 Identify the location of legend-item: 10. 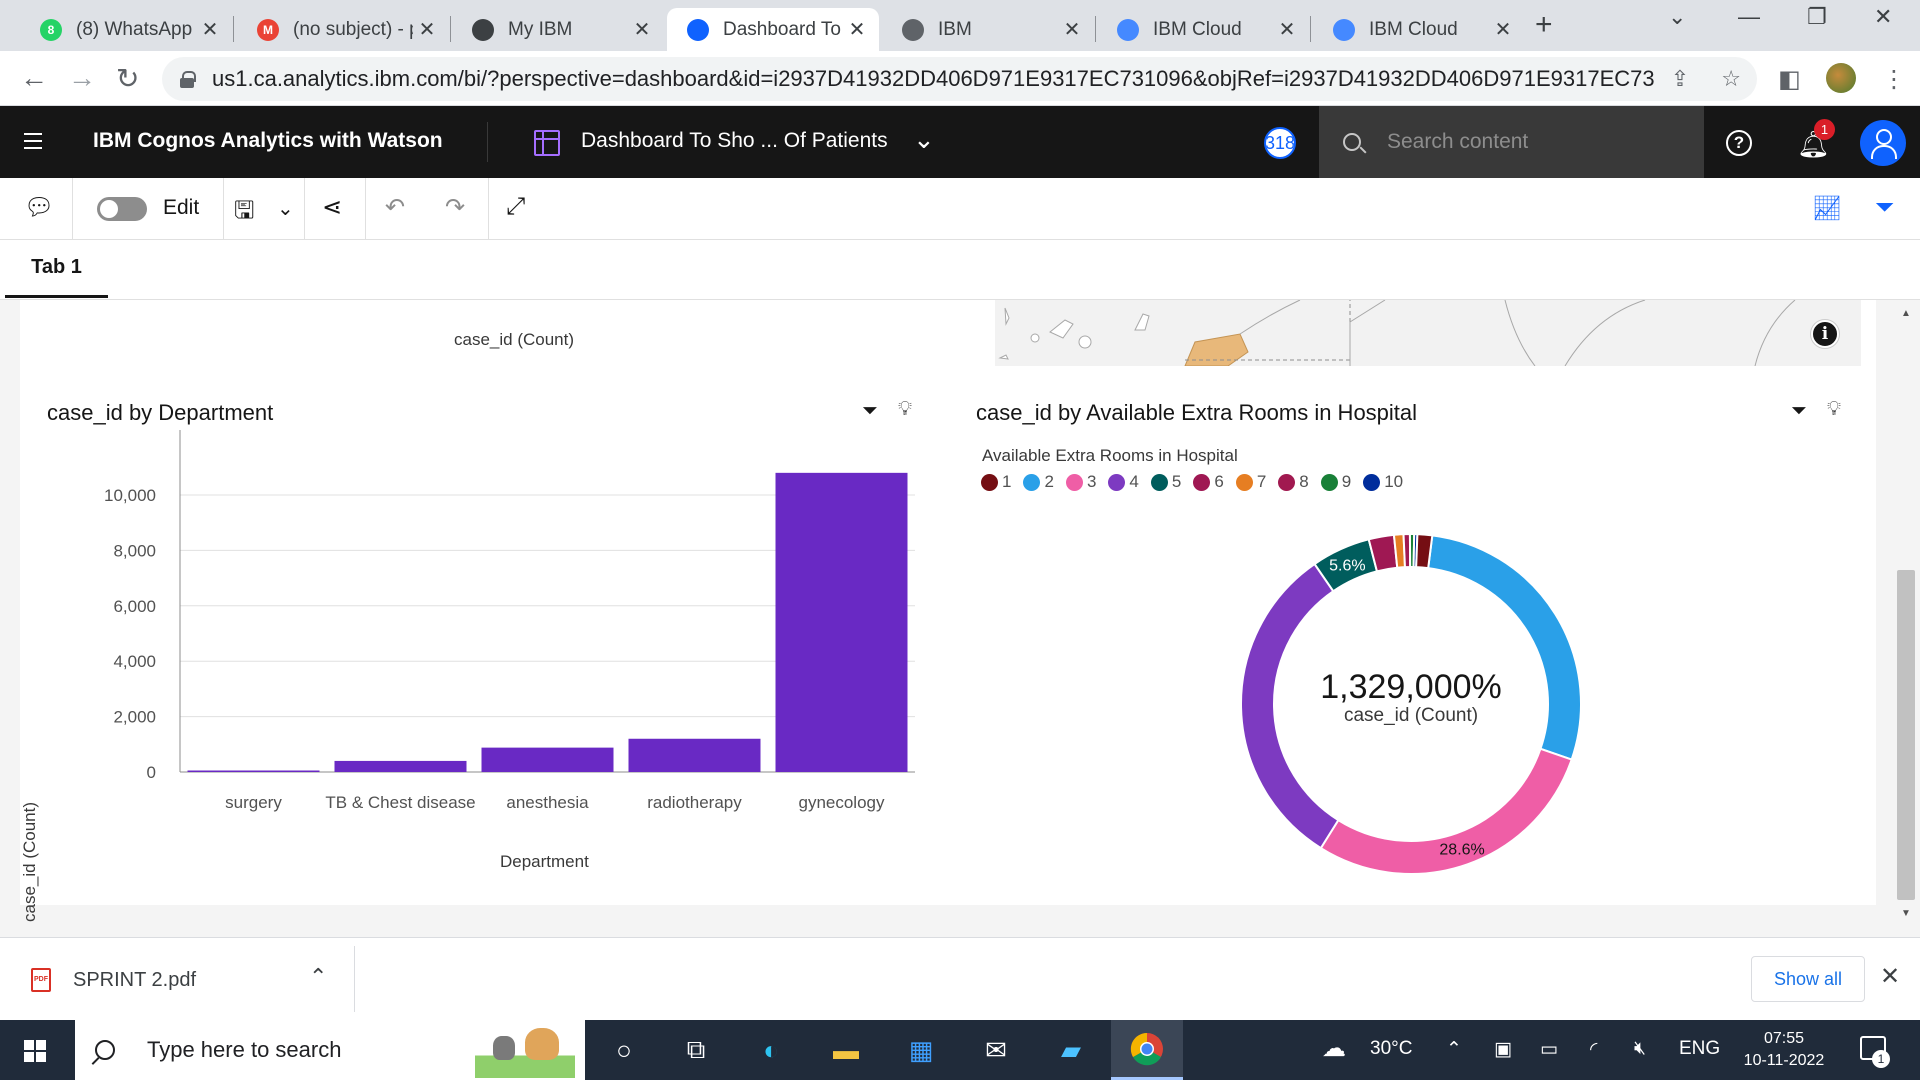
(1383, 482).